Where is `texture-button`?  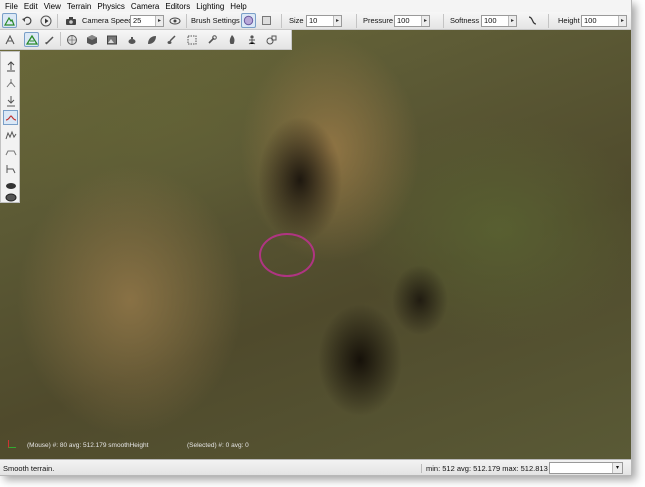
texture-button is located at coordinates (111, 39).